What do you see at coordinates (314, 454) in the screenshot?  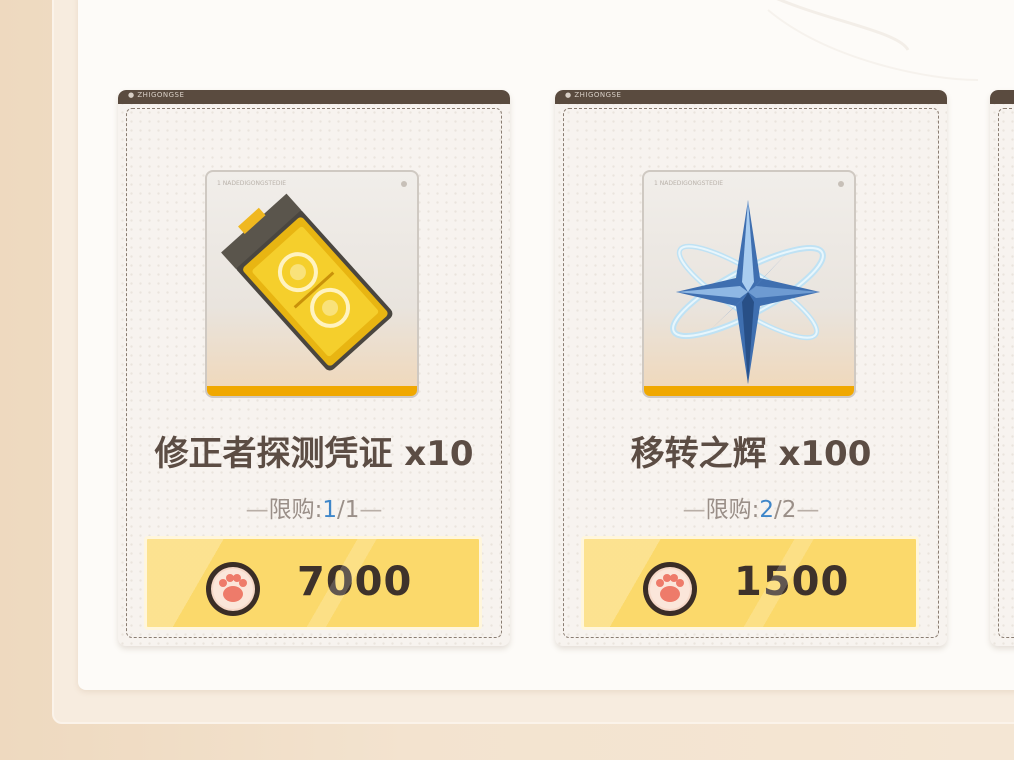 I see `item-name: 修正者探测凭证 x10` at bounding box center [314, 454].